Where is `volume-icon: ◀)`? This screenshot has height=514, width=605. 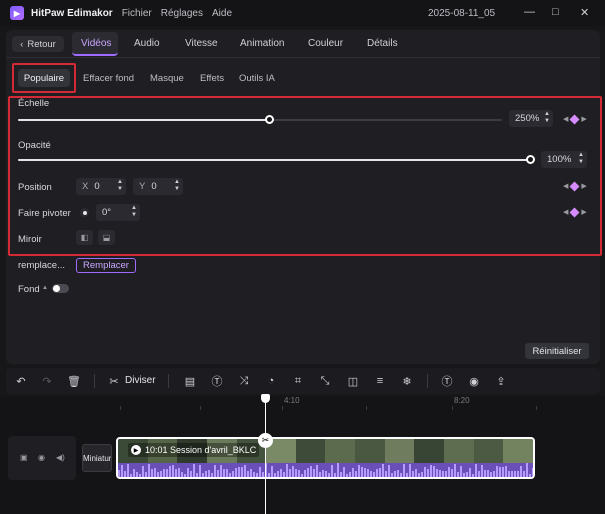
volume-icon: ◀) is located at coordinates (60, 457).